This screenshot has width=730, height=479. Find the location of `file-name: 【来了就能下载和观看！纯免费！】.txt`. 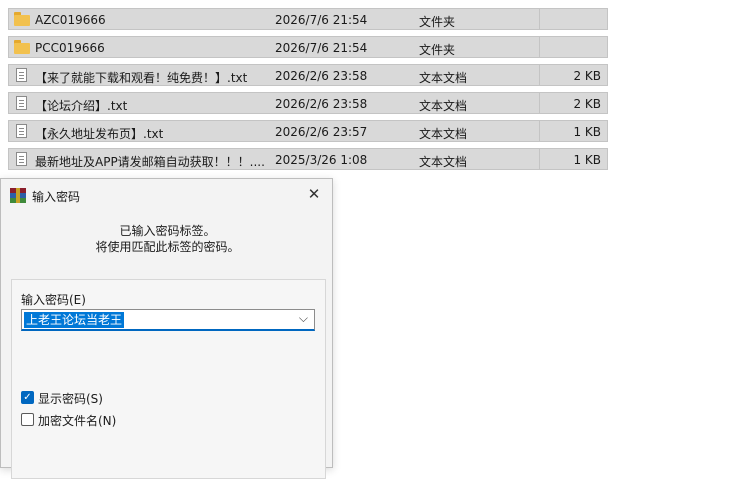

file-name: 【来了就能下载和观看！纯免费！】.txt is located at coordinates (141, 78).